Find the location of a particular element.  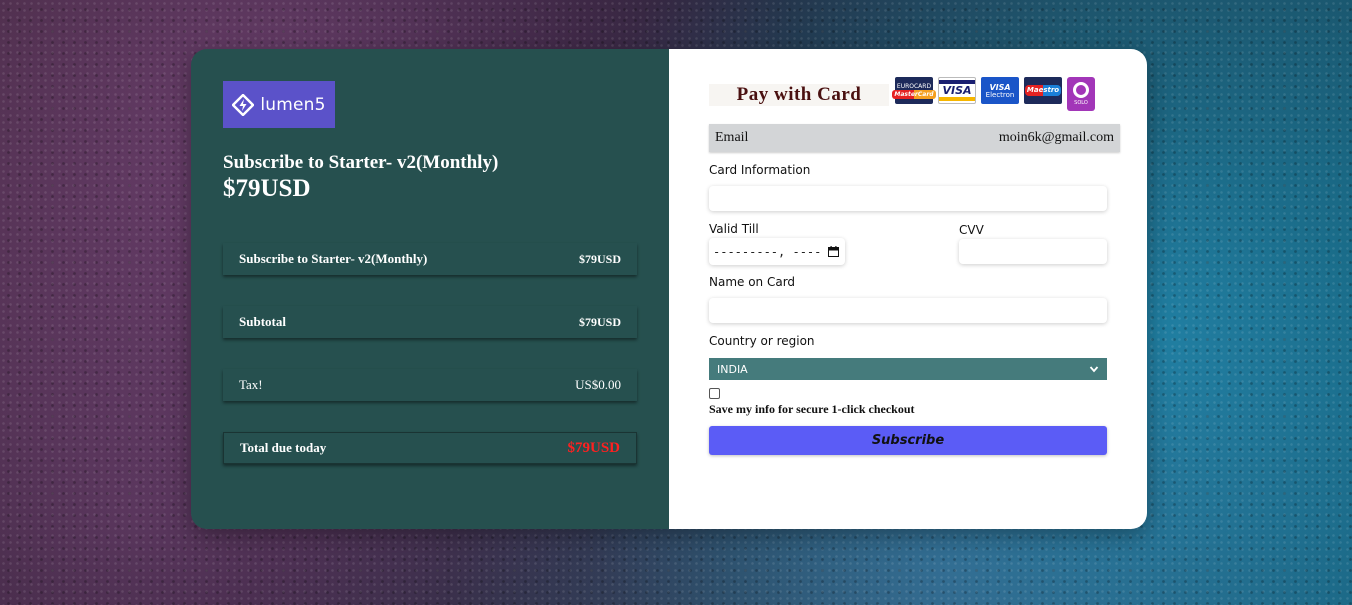

pay-title: Pay with Card is located at coordinates (799, 94).